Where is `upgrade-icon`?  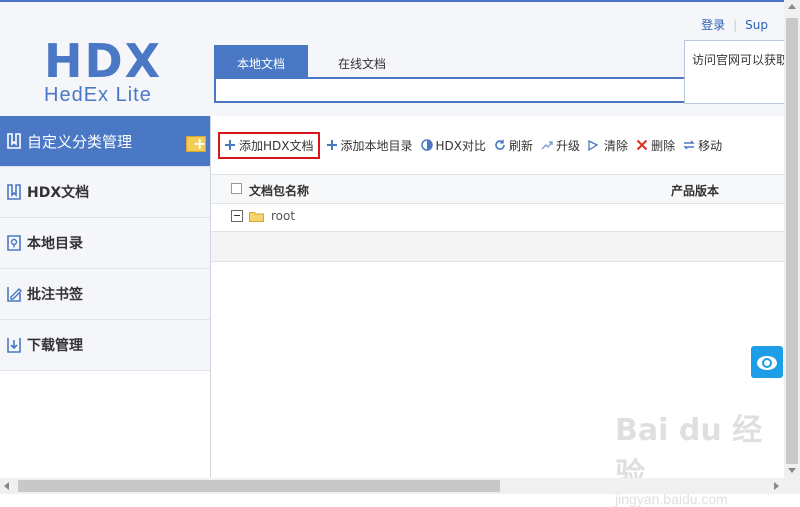
upgrade-icon is located at coordinates (547, 145).